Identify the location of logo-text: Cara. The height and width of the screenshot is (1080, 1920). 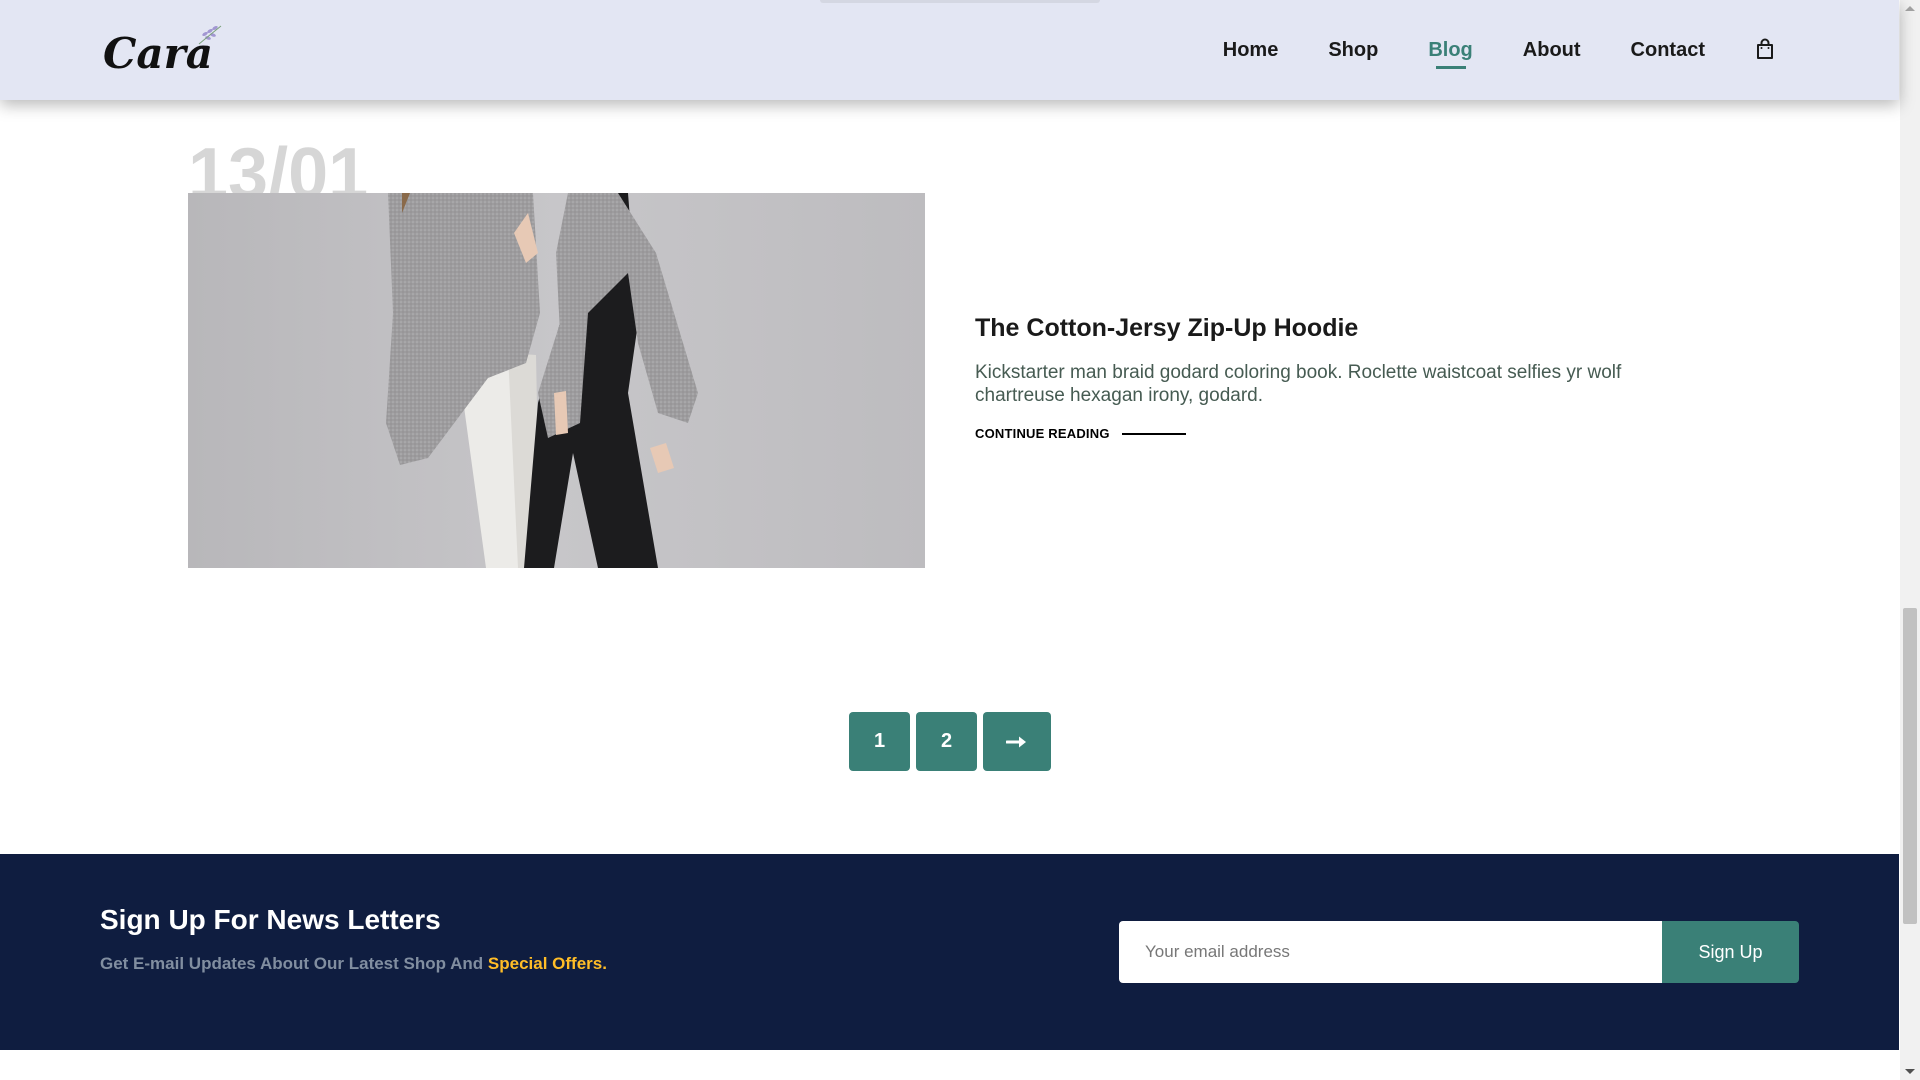
(158, 53).